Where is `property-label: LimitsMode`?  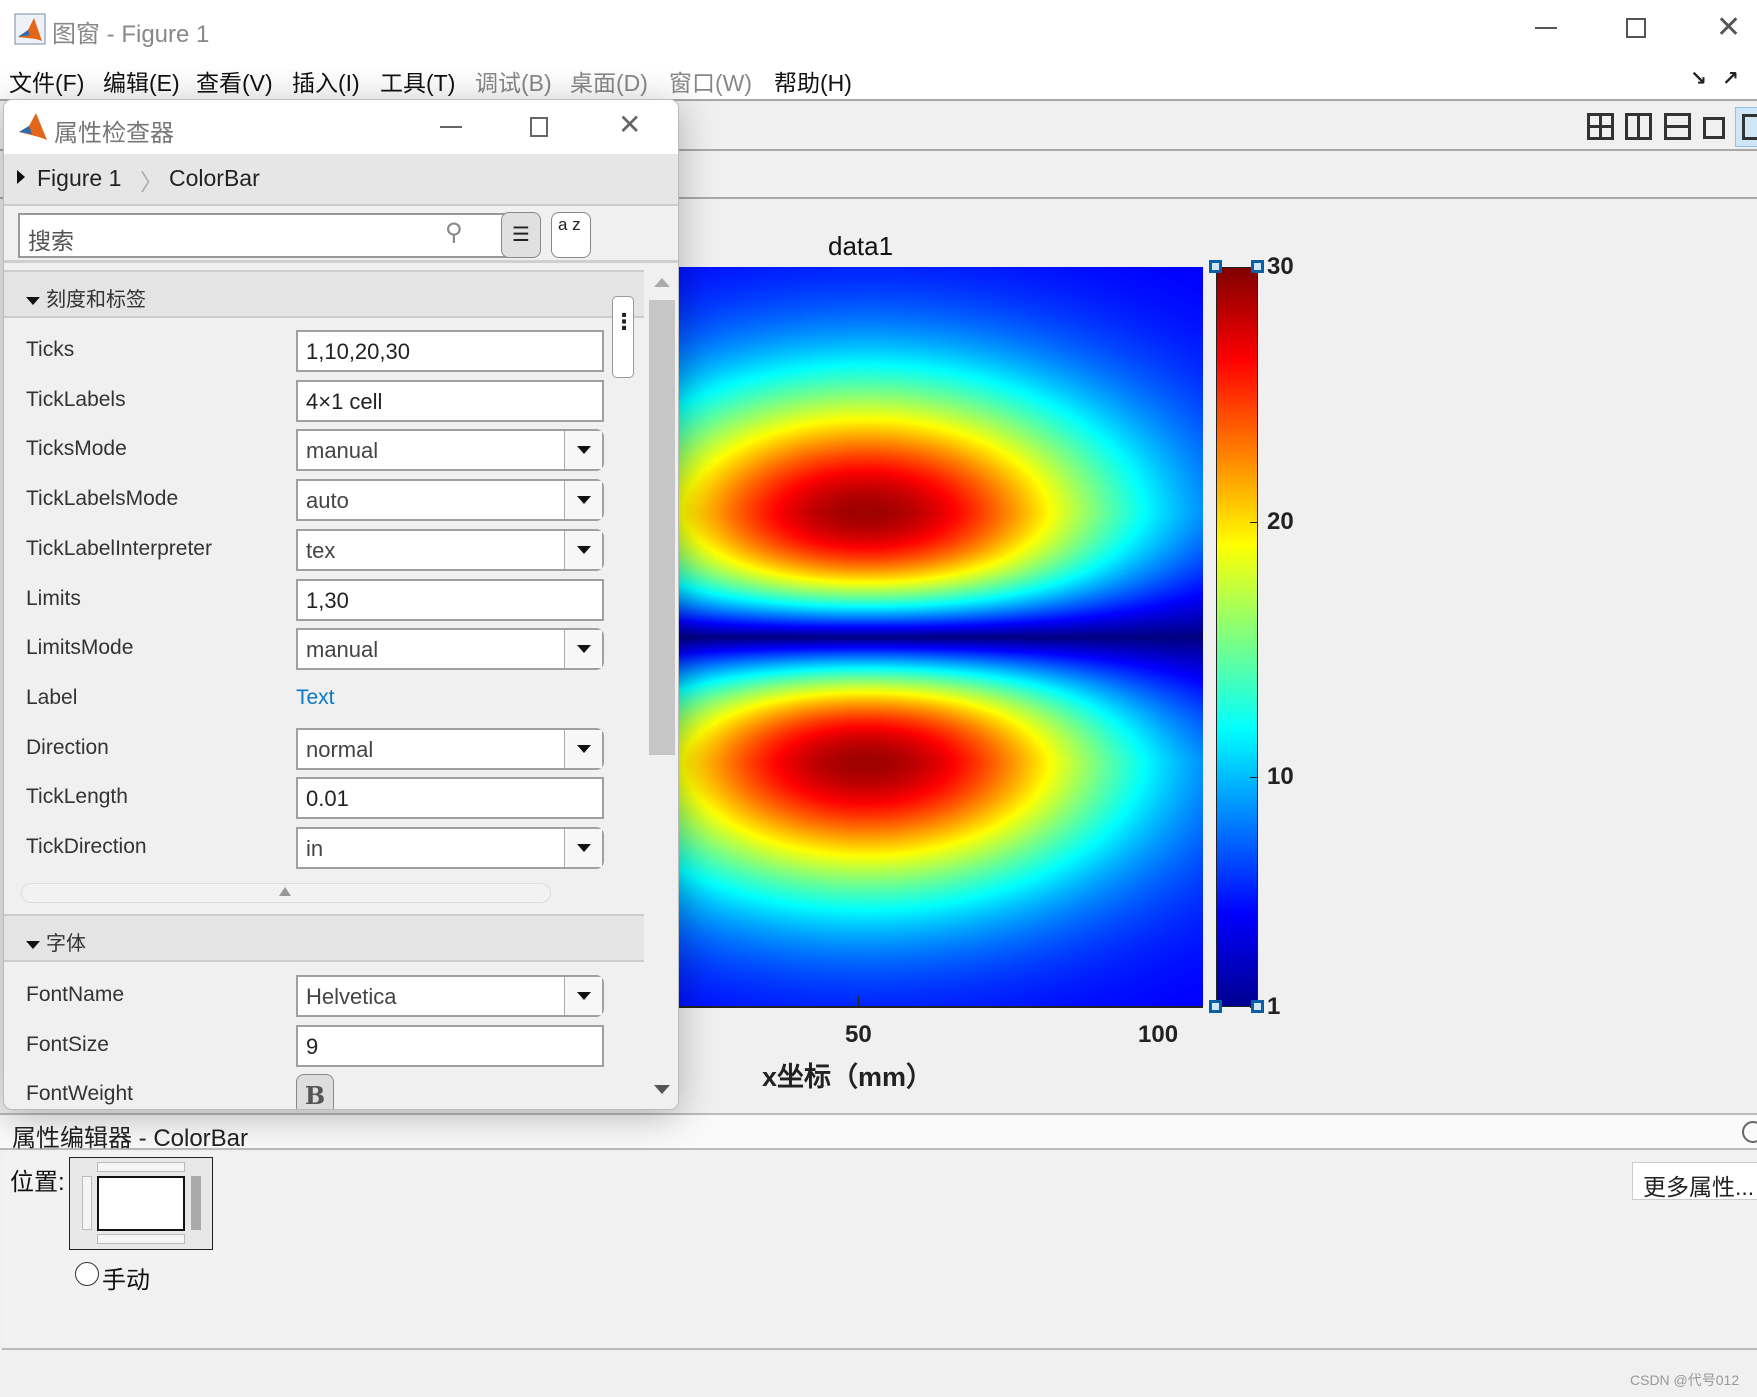 property-label: LimitsMode is located at coordinates (80, 648).